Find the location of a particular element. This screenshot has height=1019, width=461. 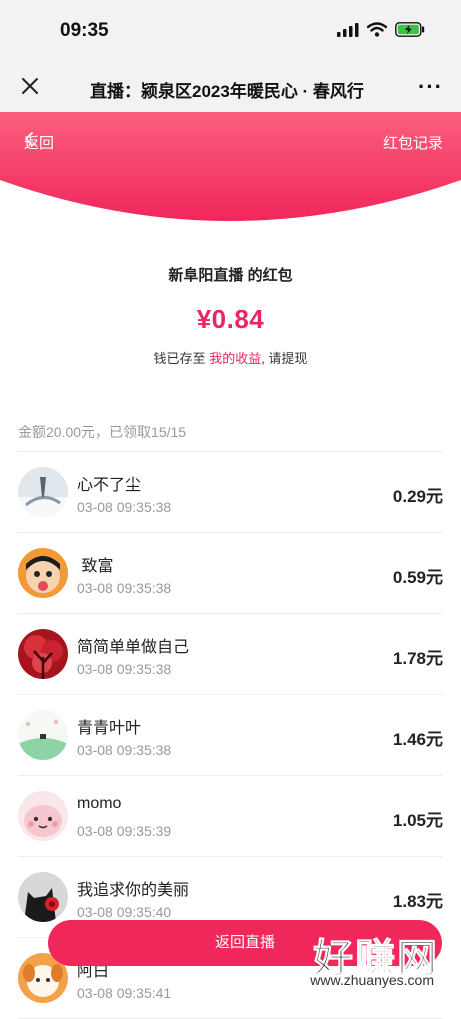

watermark-url: www.zhuanyes.com is located at coordinates (372, 980).